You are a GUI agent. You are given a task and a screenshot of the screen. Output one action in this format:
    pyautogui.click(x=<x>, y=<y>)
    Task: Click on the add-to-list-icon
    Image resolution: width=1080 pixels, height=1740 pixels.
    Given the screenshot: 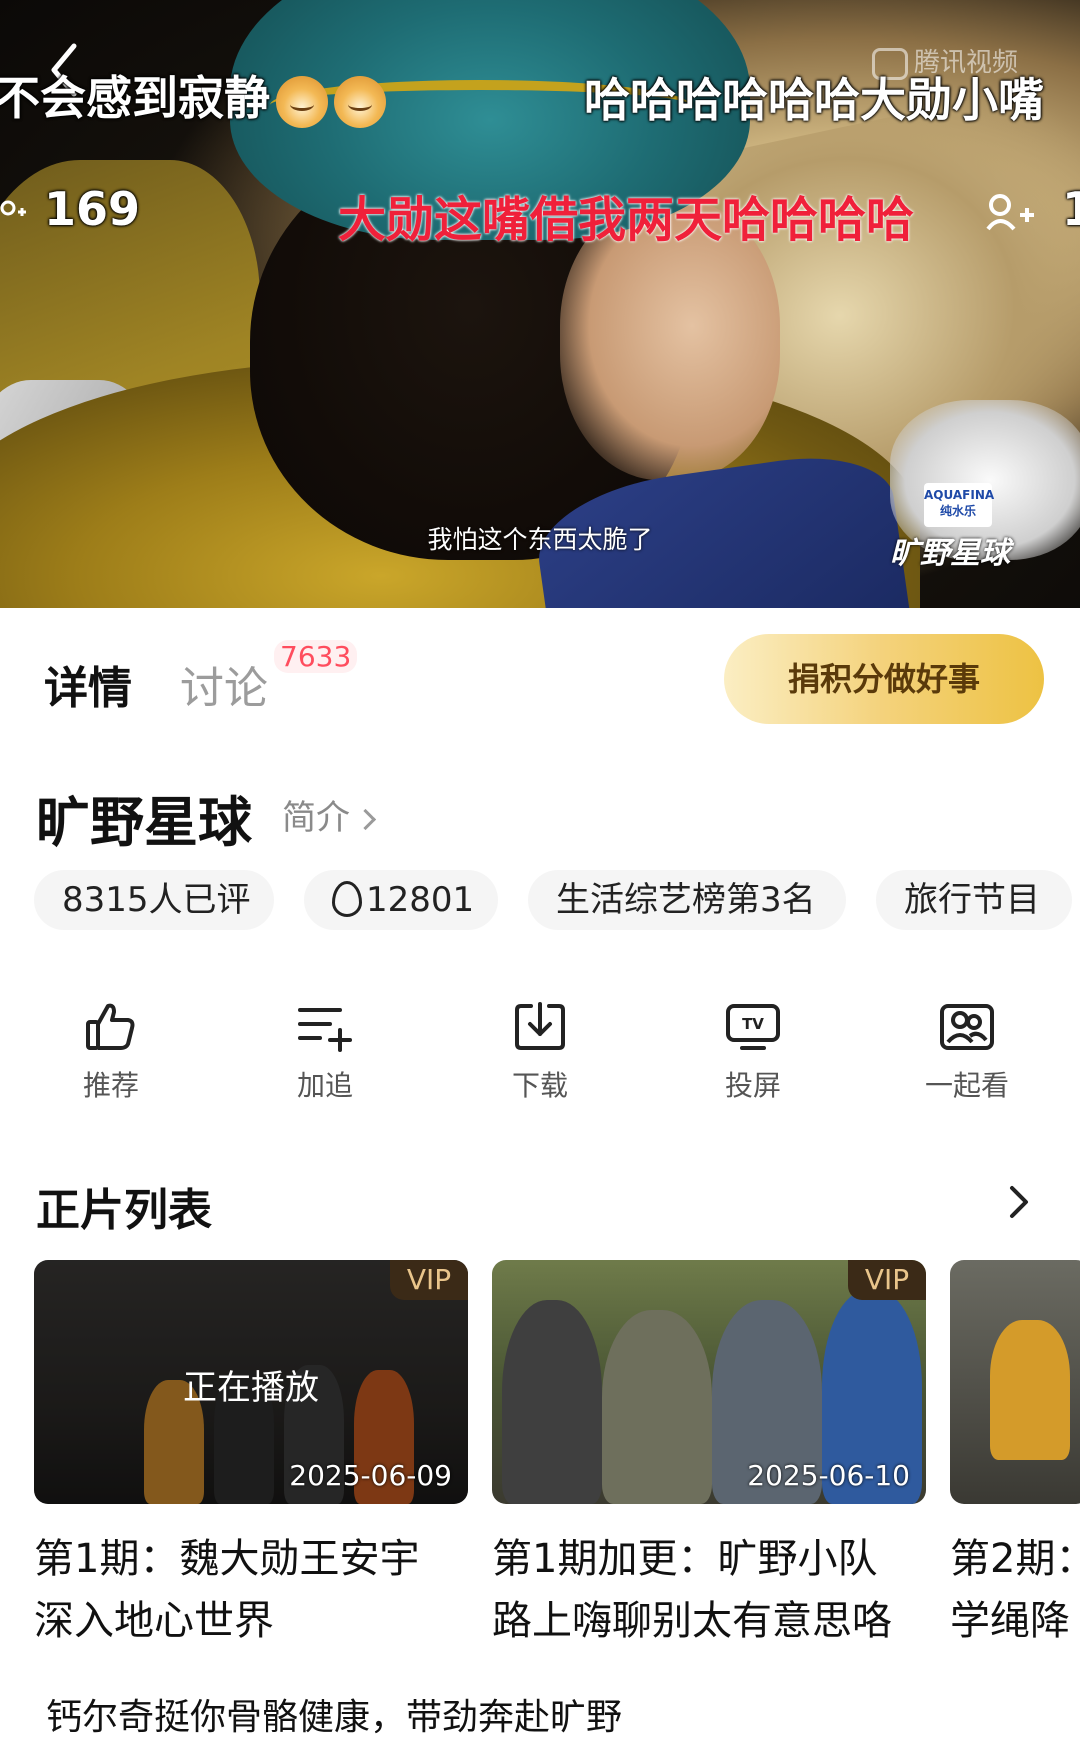 What is the action you would take?
    pyautogui.click(x=325, y=1030)
    